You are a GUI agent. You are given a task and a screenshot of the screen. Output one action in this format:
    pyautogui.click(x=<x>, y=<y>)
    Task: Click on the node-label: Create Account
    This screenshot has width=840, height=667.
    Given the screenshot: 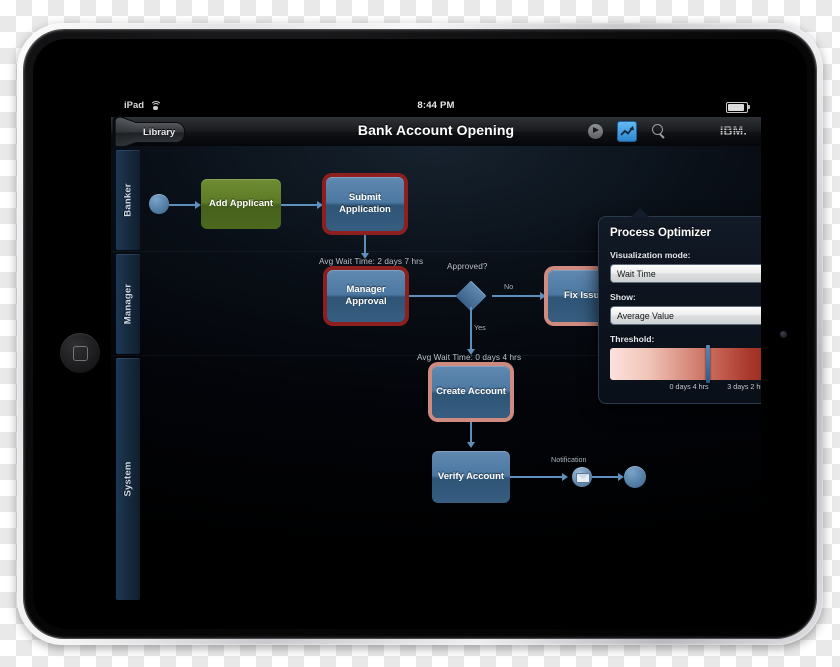 What is the action you would take?
    pyautogui.click(x=471, y=392)
    